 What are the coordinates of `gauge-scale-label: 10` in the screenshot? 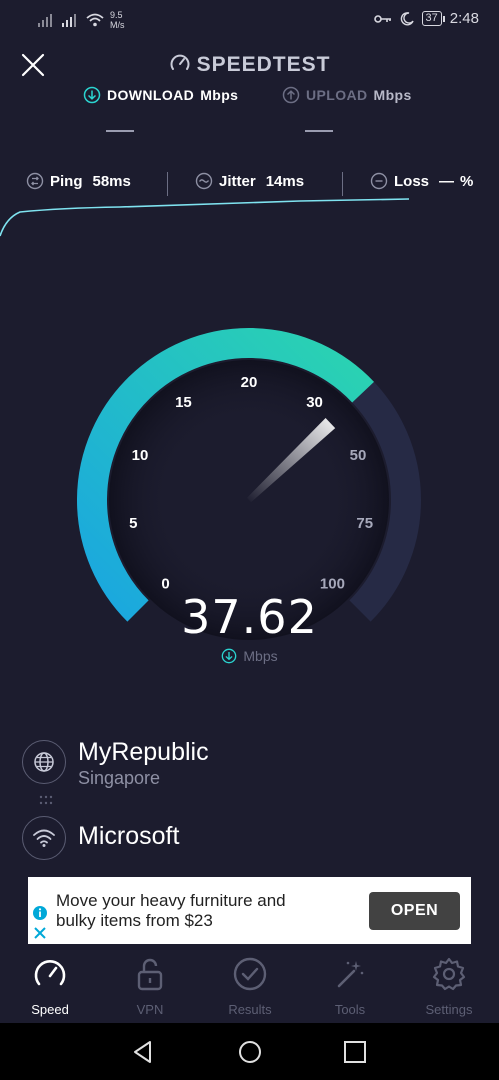 It's located at (140, 455).